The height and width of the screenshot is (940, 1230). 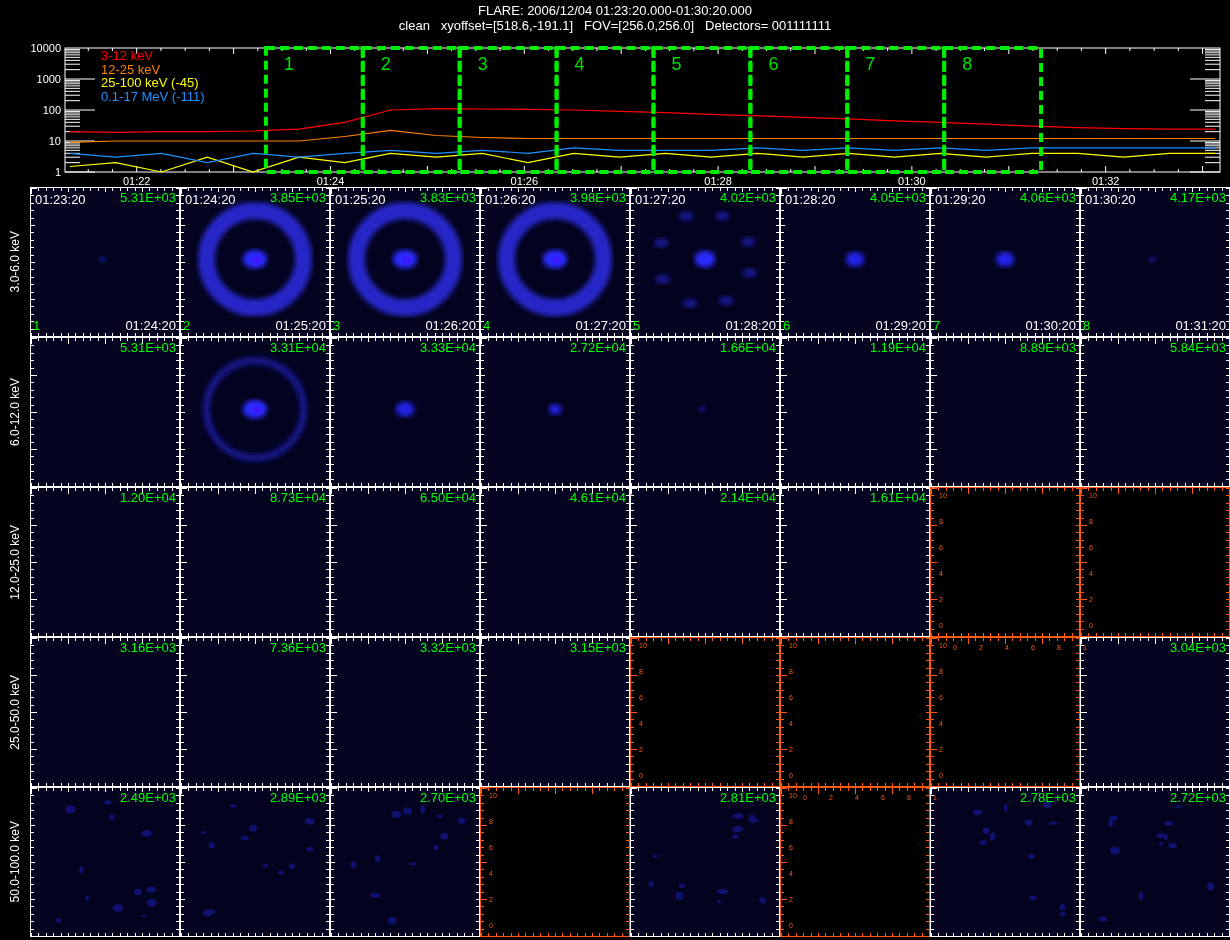 What do you see at coordinates (385, 64) in the screenshot?
I see `window-number: 2` at bounding box center [385, 64].